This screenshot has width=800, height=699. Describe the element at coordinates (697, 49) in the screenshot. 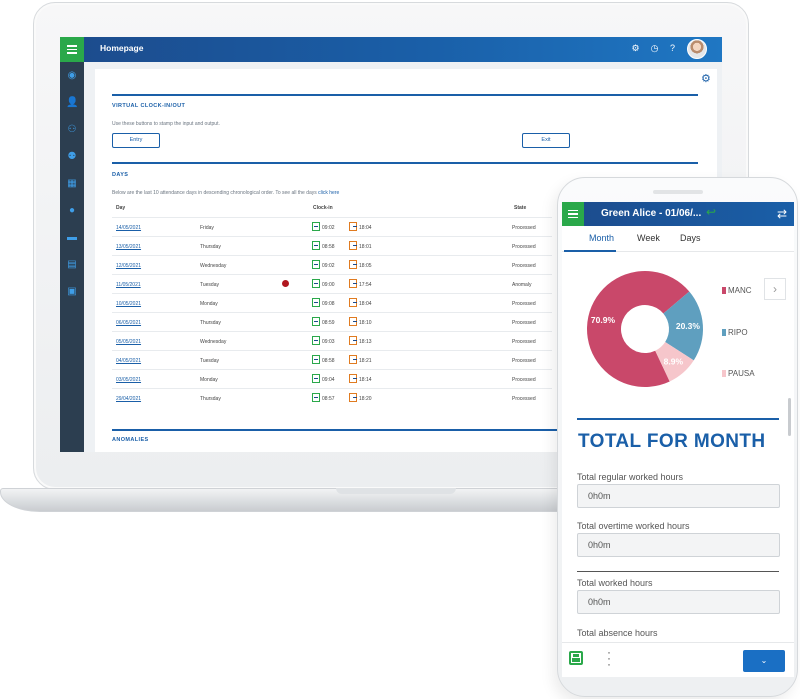

I see `avatar` at that location.